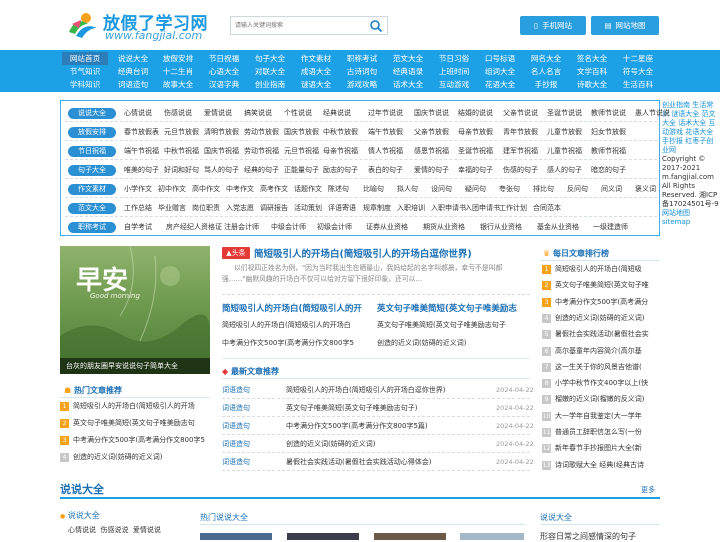  Describe the element at coordinates (138, 189) in the screenshot. I see `category-link: 小学作文` at that location.